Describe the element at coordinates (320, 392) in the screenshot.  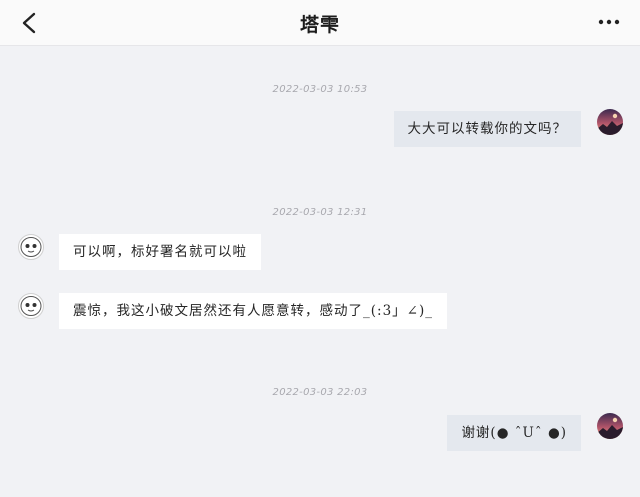
I see `message-timestamp: 2022-03-03 22:03` at that location.